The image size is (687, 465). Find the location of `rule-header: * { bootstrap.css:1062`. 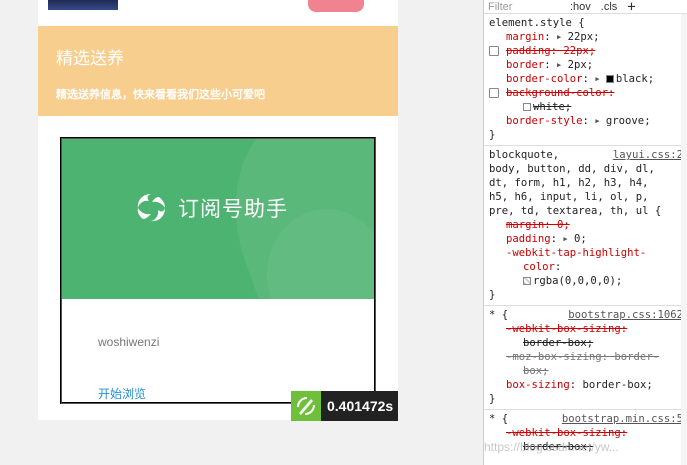

rule-header: * { bootstrap.css:1062 is located at coordinates (586, 315).